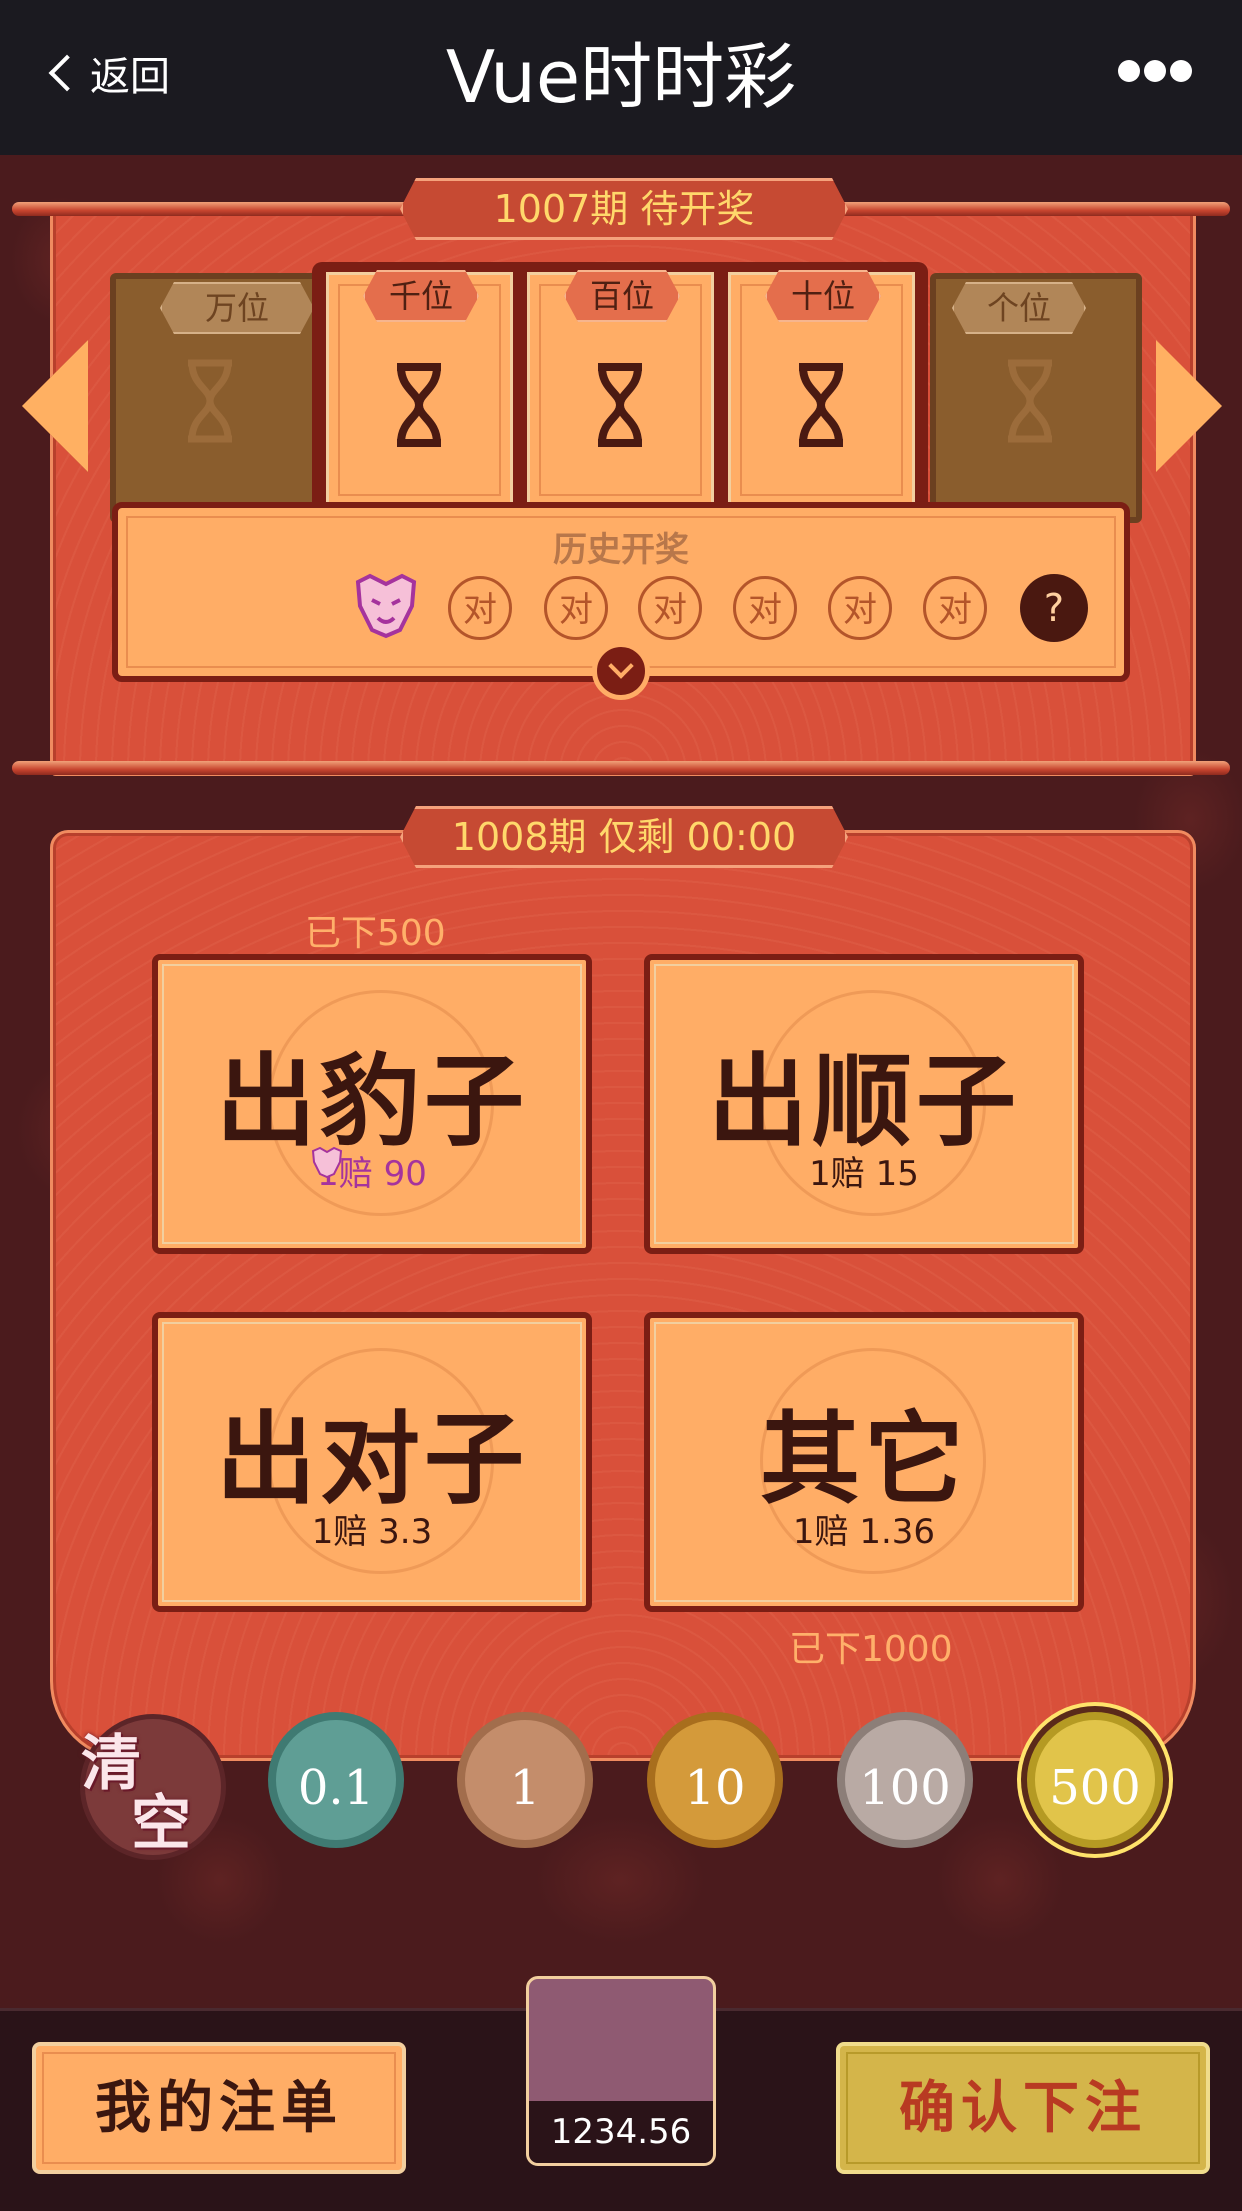  Describe the element at coordinates (153, 1787) in the screenshot. I see `clear-chips-button: 清 空` at that location.